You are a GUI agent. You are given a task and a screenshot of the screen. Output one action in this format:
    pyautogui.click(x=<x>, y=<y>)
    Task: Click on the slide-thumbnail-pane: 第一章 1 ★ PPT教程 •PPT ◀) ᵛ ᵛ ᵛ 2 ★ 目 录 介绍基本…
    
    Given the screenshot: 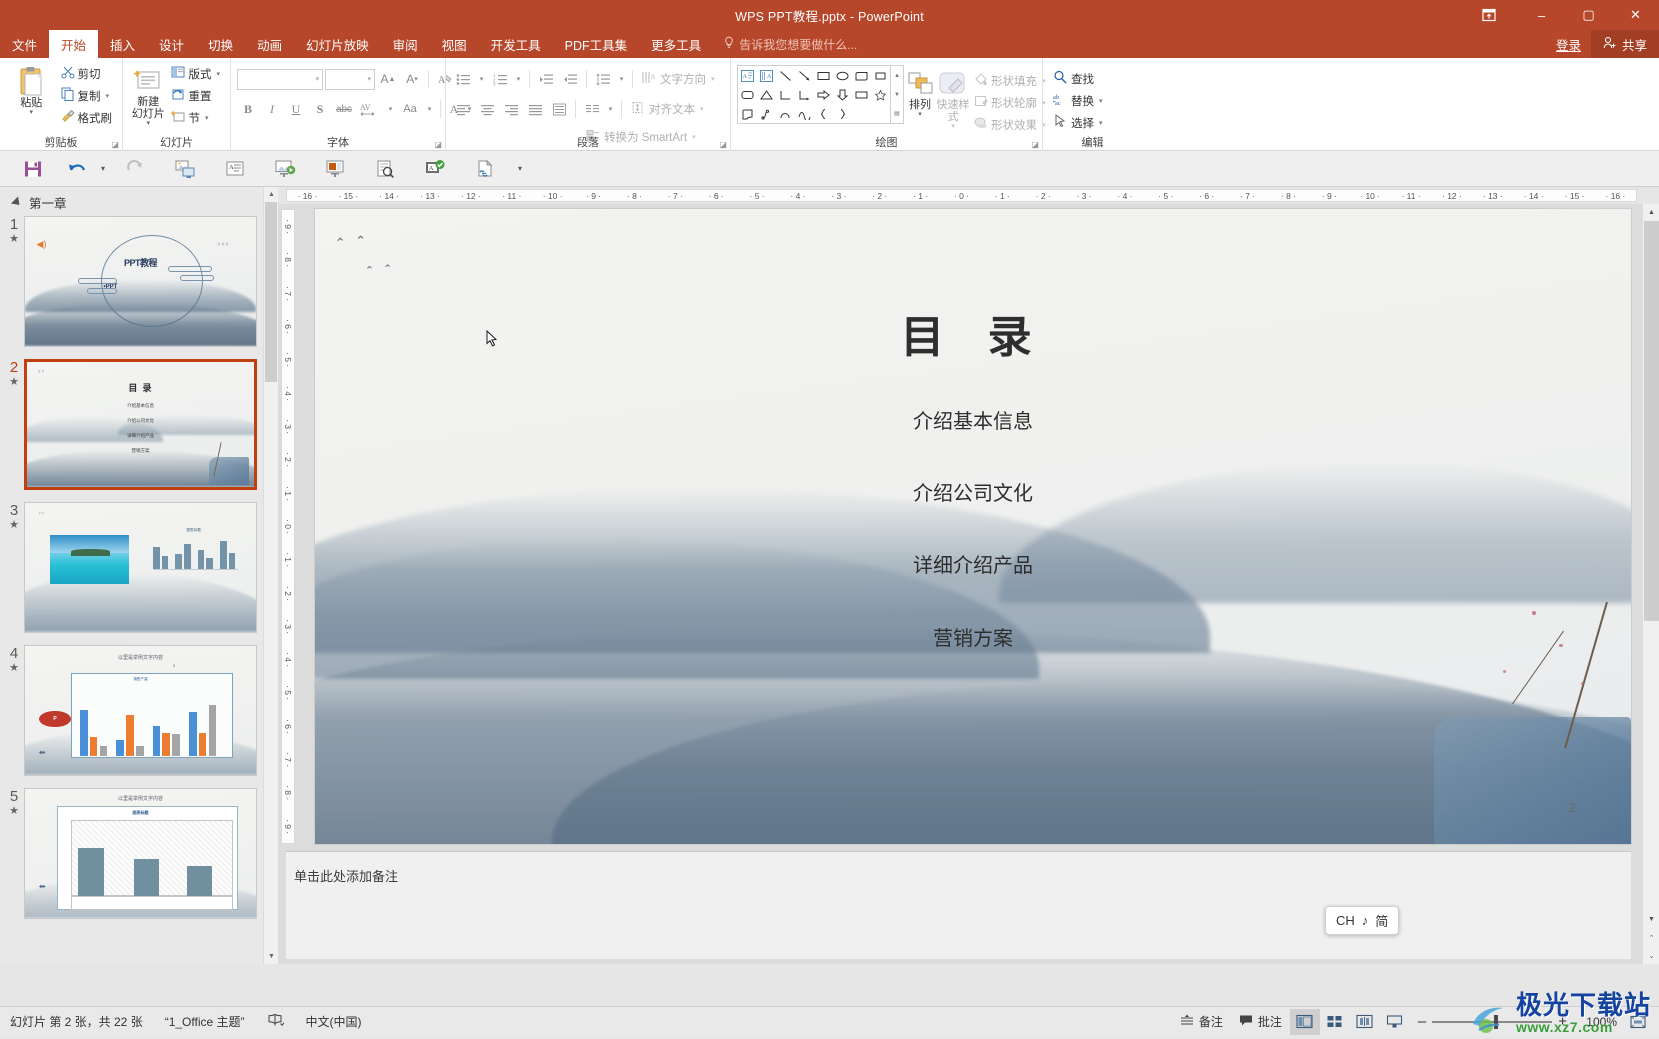 What is the action you would take?
    pyautogui.click(x=139, y=575)
    